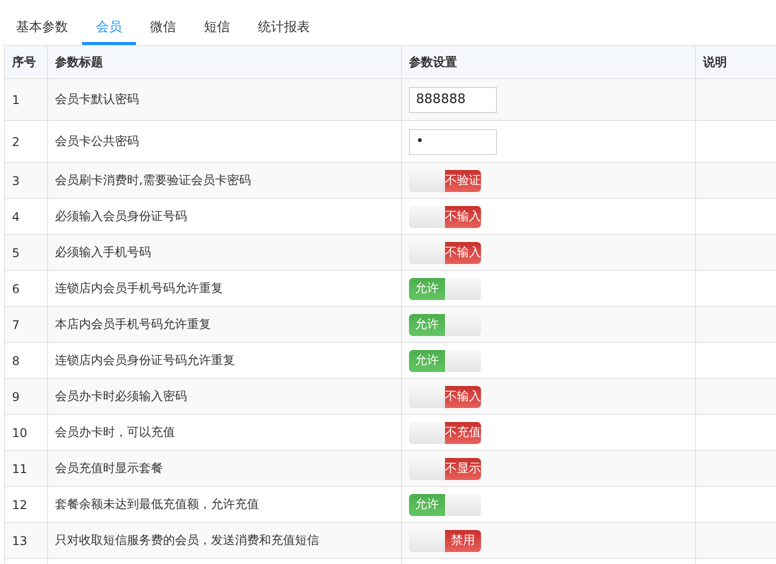  I want to click on table-cell: 13, so click(26, 540).